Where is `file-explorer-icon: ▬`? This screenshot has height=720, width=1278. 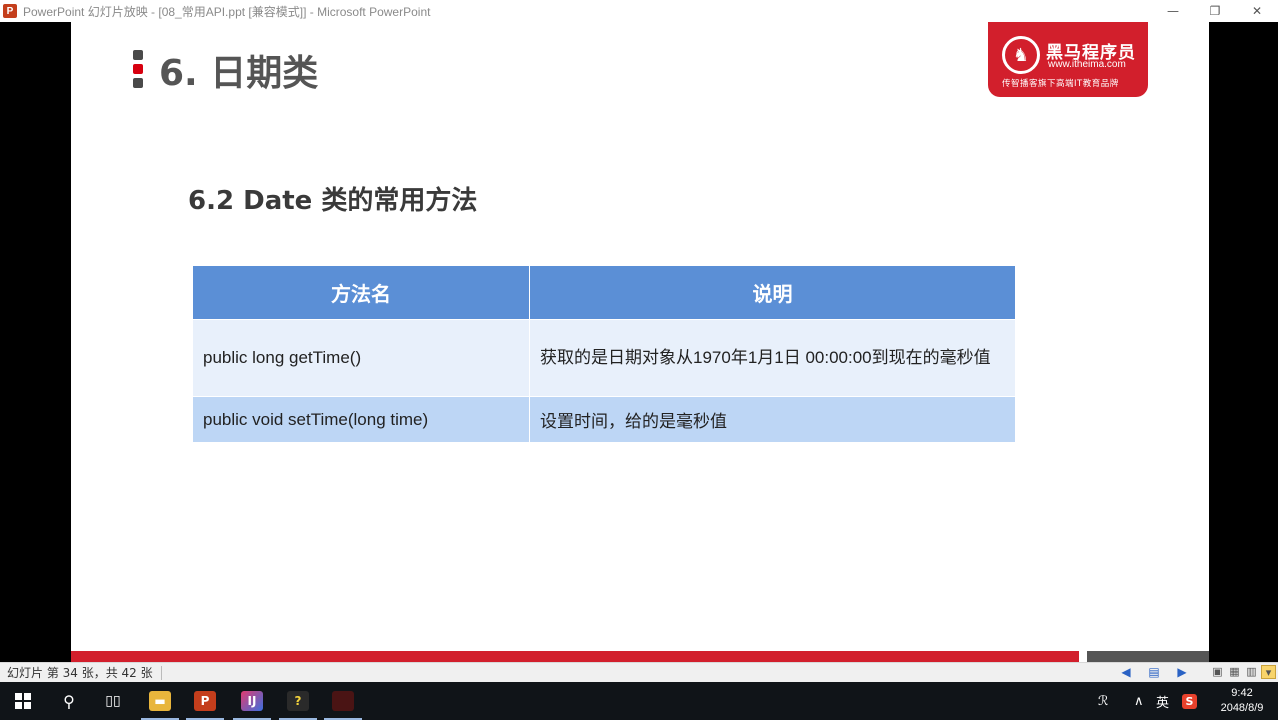 file-explorer-icon: ▬ is located at coordinates (160, 701).